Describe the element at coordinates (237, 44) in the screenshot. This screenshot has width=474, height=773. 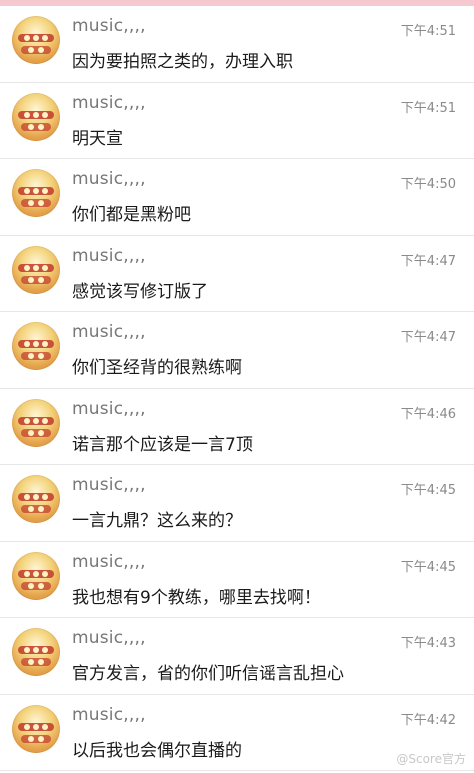
I see `message-row: music,,,, 下午4:51 因为要拍照之类的，办理入职` at that location.